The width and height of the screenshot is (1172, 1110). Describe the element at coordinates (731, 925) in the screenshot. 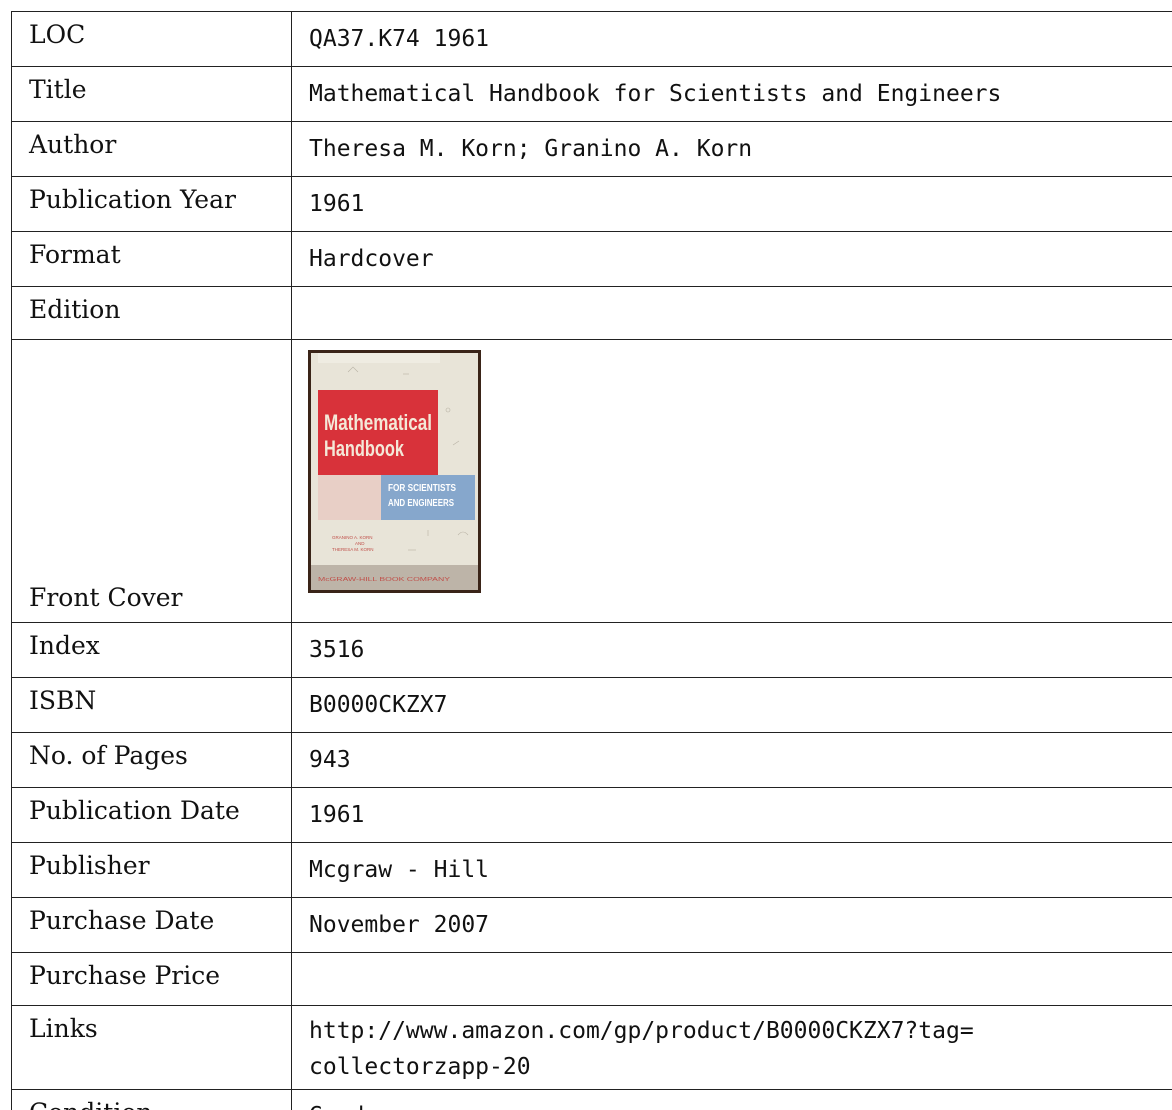

I see `purchase-date-value: November 2007` at that location.